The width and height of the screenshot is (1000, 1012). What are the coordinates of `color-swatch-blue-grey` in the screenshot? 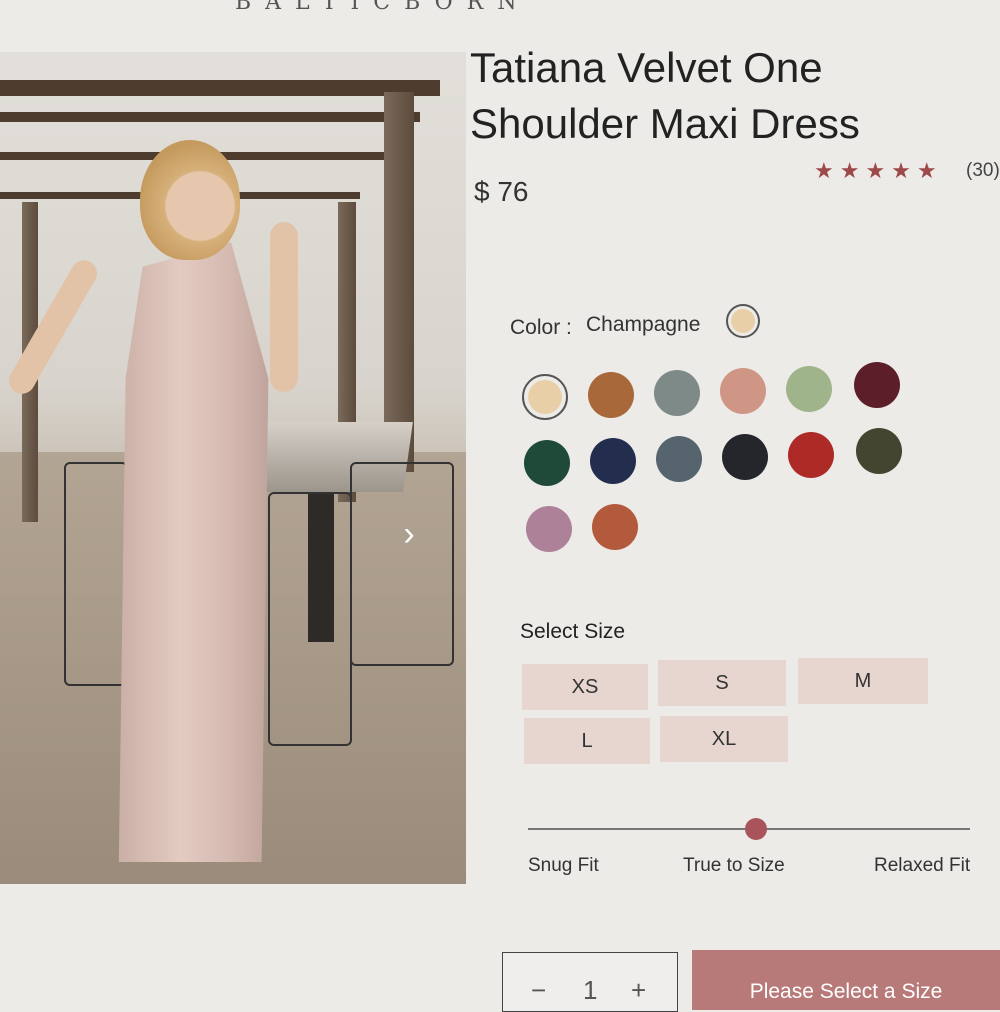 It's located at (679, 459).